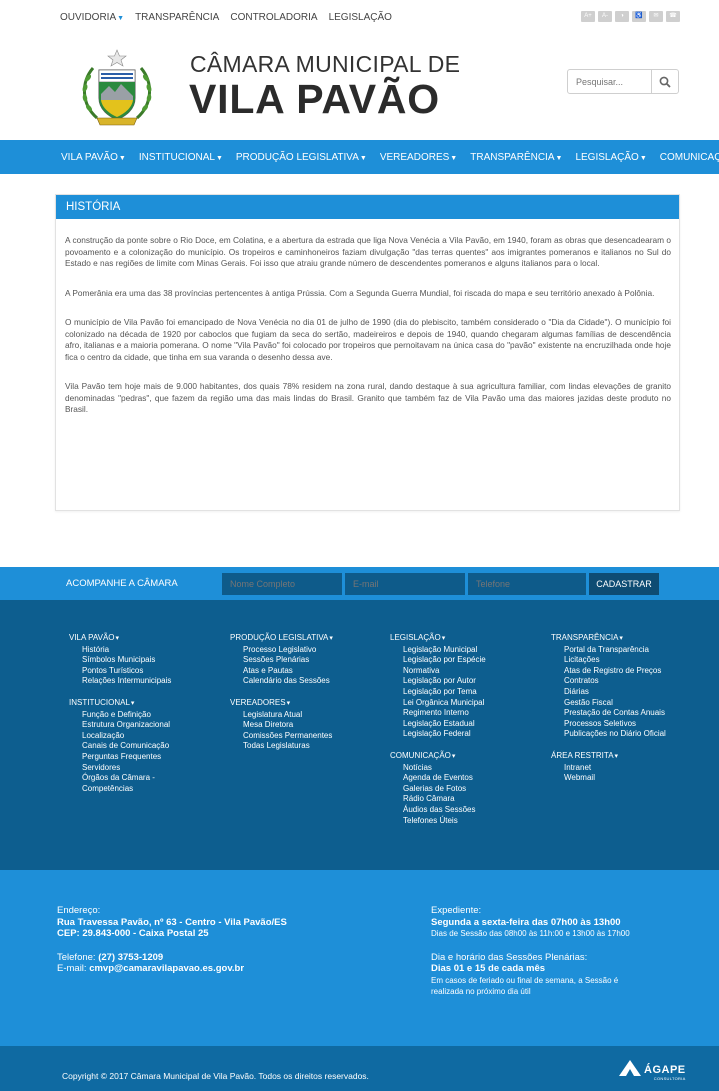 Image resolution: width=719 pixels, height=1091 pixels. Describe the element at coordinates (608, 681) in the screenshot. I see `footer-link: Contratos` at that location.